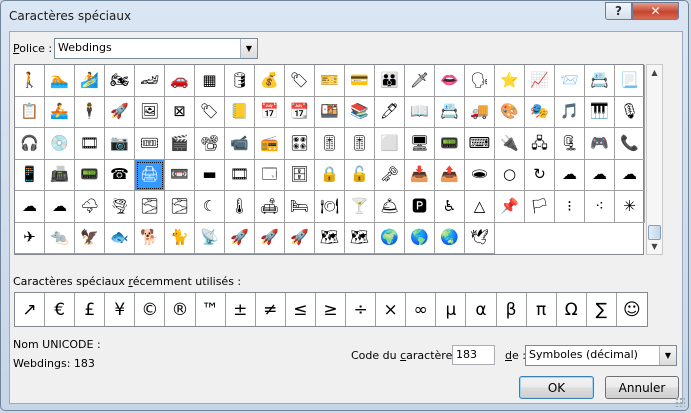  Describe the element at coordinates (570, 81) in the screenshot. I see `symbol-cell: 📨` at that location.